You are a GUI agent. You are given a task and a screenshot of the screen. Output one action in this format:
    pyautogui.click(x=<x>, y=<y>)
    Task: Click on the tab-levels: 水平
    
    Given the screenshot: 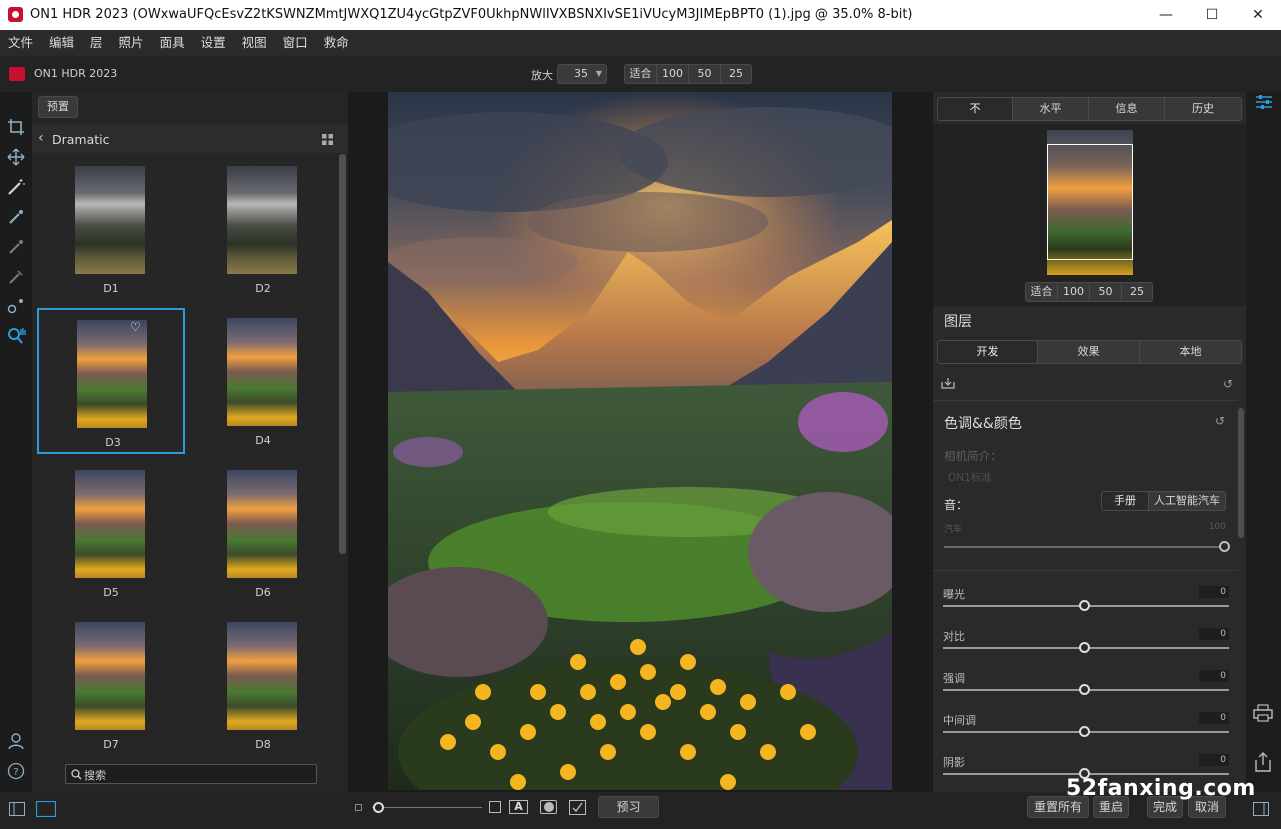 What is the action you would take?
    pyautogui.click(x=1051, y=109)
    